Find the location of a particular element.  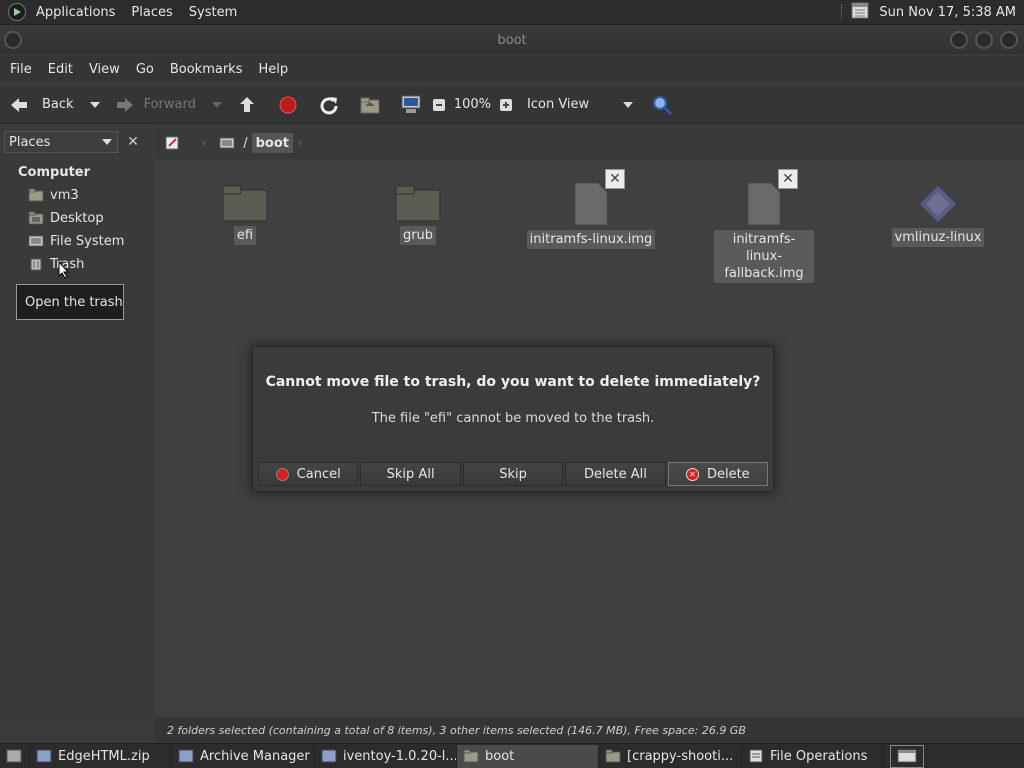

location-bar: ‹ / boot › is located at coordinates (590, 143).